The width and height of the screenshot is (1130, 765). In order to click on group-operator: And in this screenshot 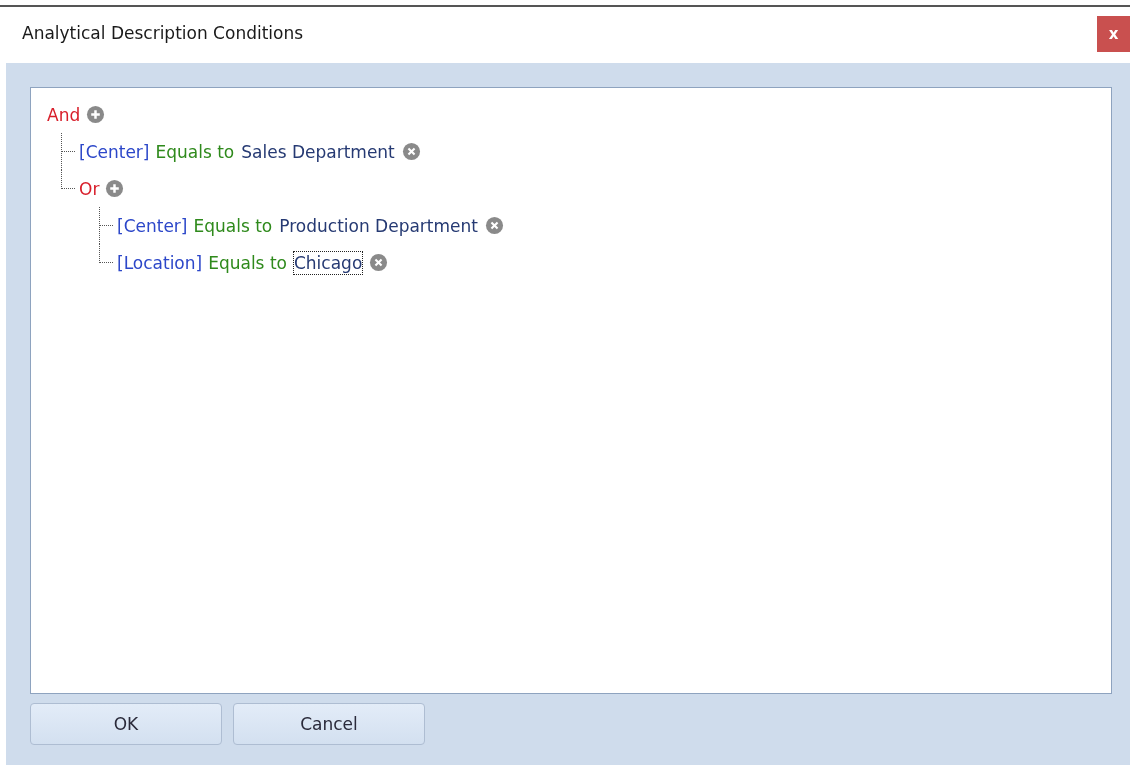, I will do `click(64, 114)`.